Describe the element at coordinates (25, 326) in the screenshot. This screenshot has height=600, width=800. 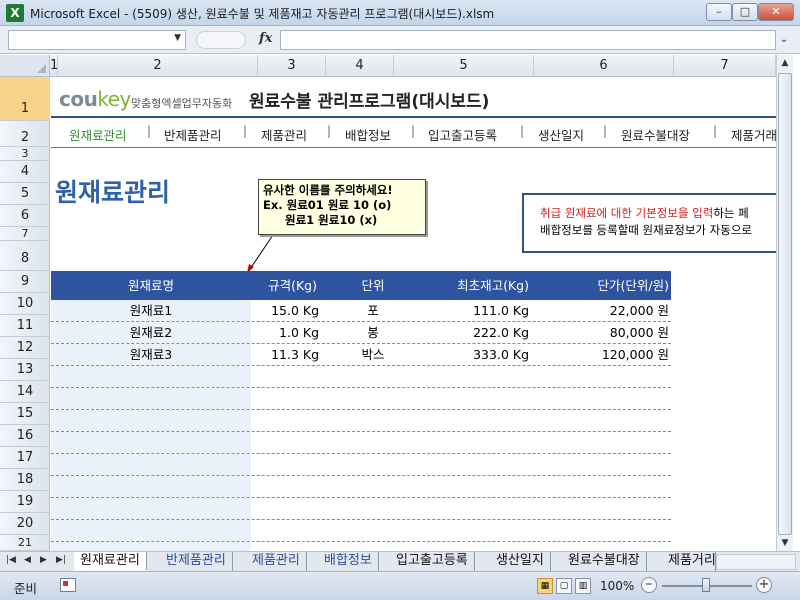
I see `row-header: 11` at that location.